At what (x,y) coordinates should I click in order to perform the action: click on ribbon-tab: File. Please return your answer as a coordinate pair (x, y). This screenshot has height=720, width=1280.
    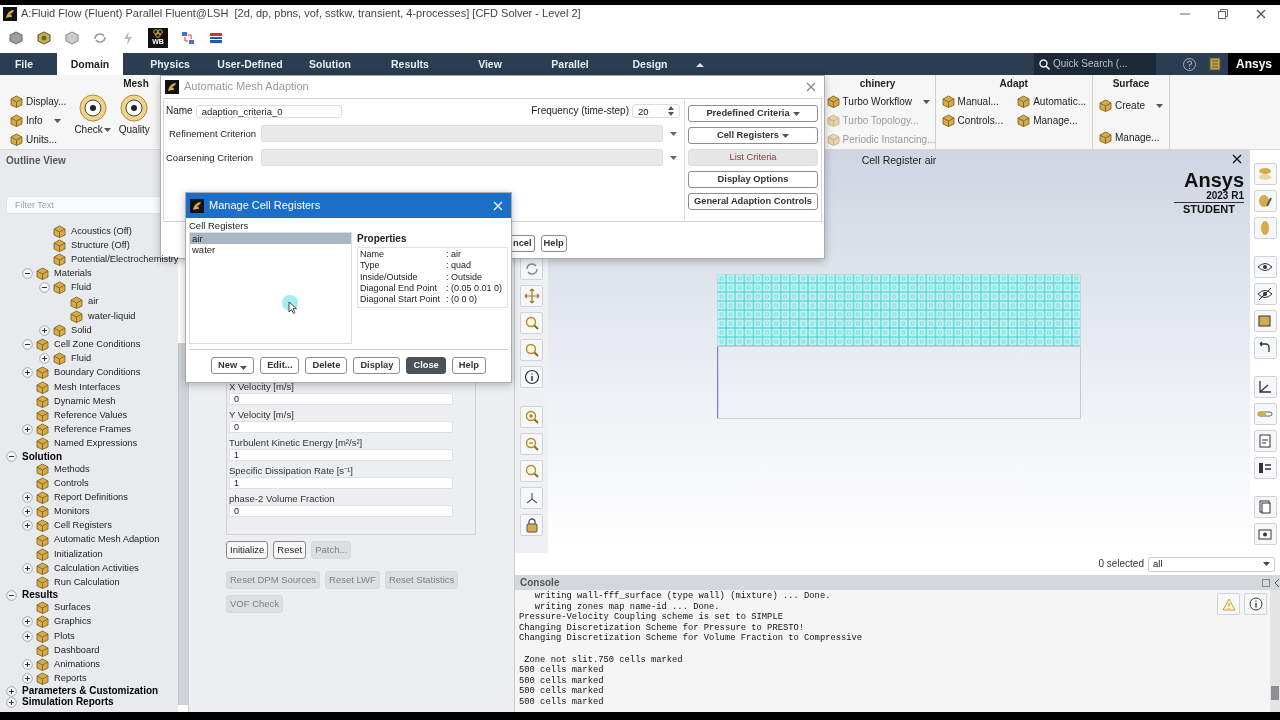
    Looking at the image, I should click on (24, 64).